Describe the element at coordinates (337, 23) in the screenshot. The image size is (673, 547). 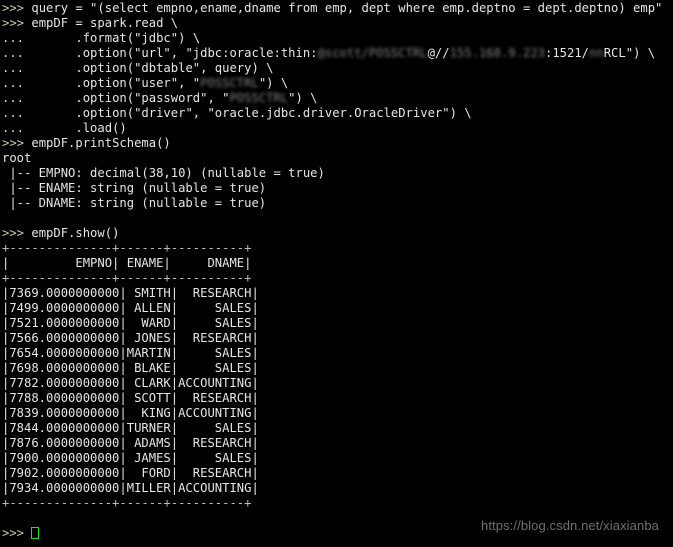
I see `terminal-line: >>> empDF = spark.read \` at that location.